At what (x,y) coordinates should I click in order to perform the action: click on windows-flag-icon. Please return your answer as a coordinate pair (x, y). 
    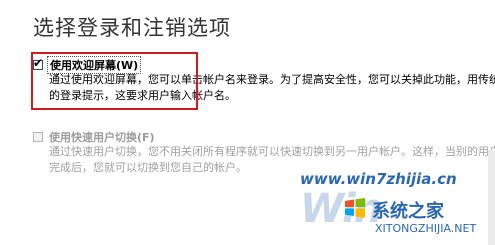
    Looking at the image, I should click on (355, 208).